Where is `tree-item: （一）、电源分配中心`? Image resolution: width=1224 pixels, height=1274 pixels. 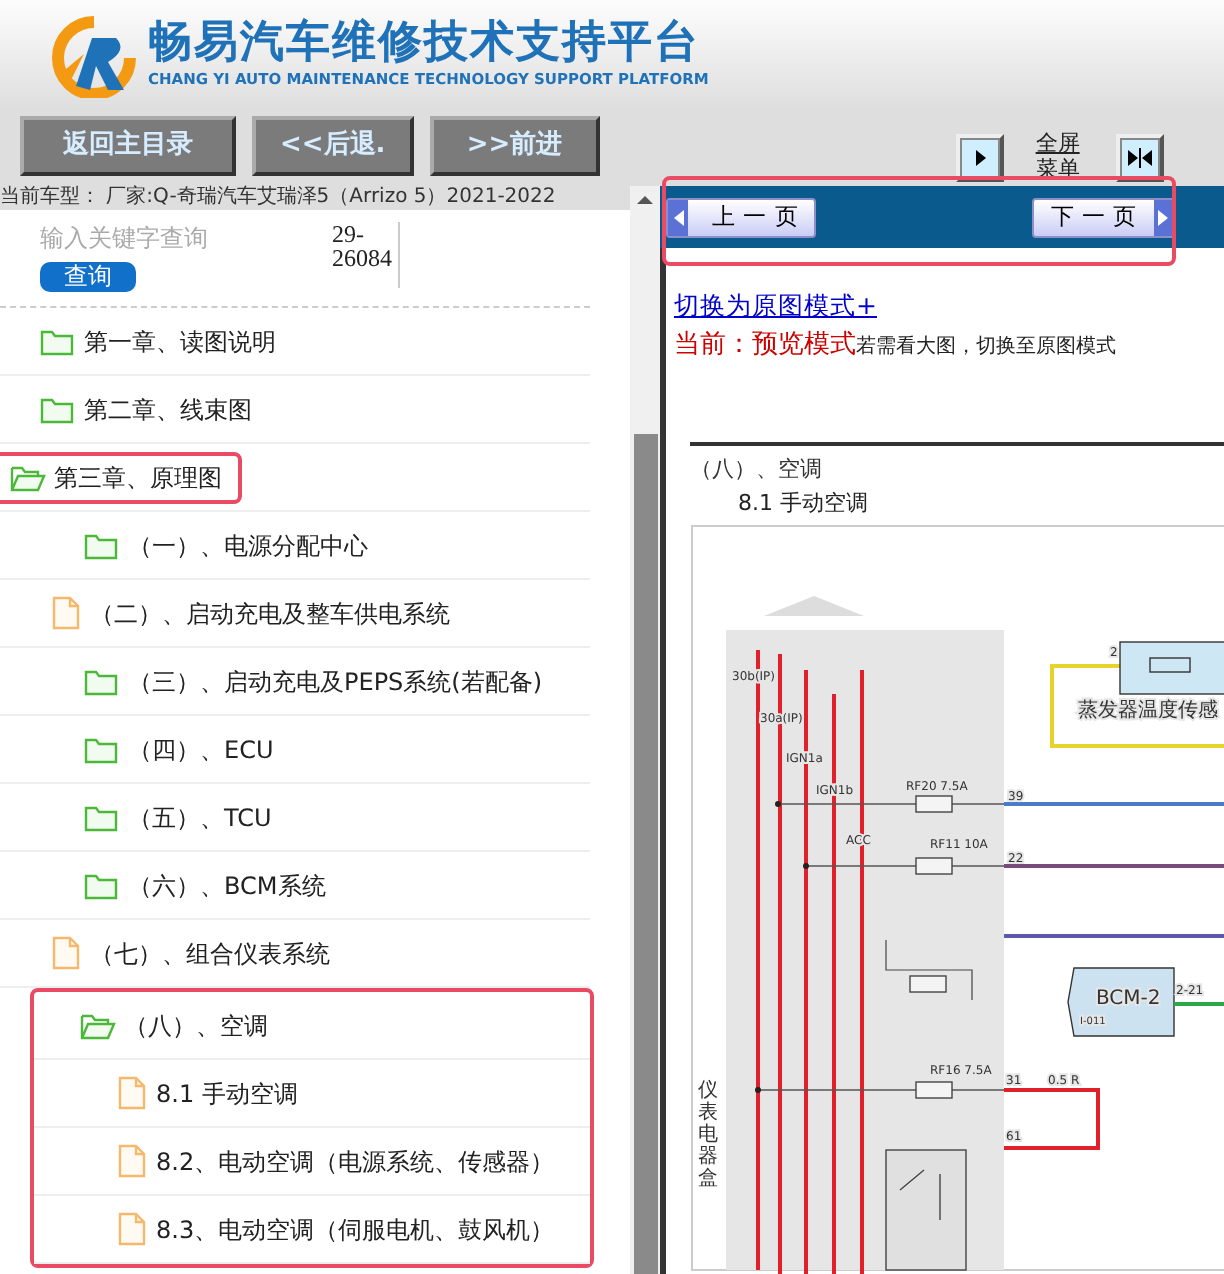 tree-item: （一）、电源分配中心 is located at coordinates (226, 545).